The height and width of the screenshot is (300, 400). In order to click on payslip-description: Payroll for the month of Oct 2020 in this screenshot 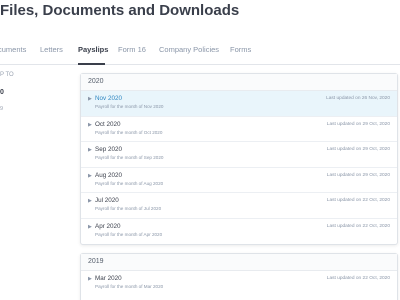, I will do `click(129, 132)`.